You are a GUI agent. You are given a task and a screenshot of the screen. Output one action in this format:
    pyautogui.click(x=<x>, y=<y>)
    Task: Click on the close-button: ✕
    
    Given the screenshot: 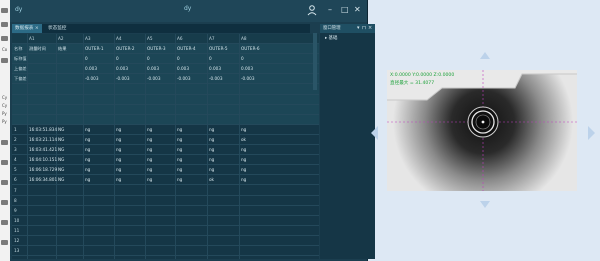 What is the action you would take?
    pyautogui.click(x=357, y=10)
    